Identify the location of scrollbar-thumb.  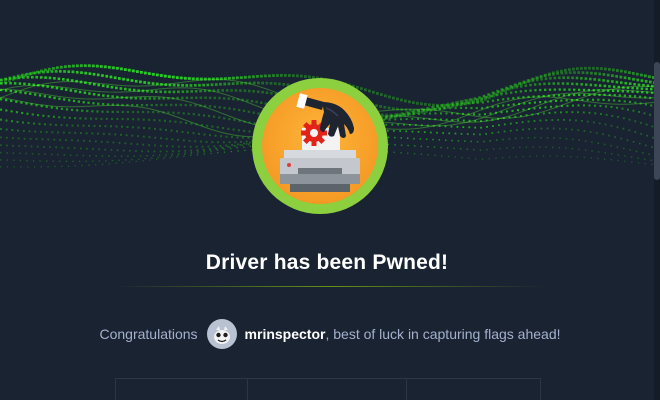
(657, 121).